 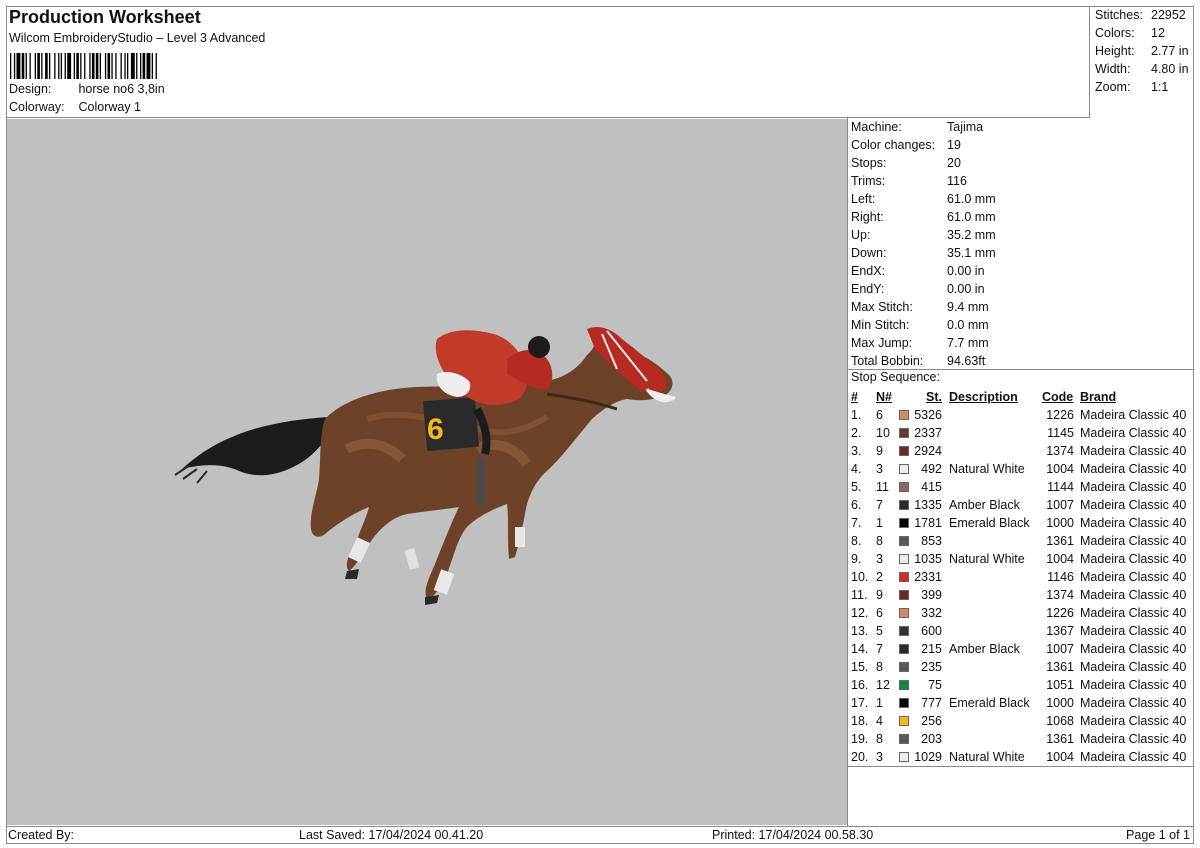 I want to click on machine-label: Down:, so click(x=869, y=253).